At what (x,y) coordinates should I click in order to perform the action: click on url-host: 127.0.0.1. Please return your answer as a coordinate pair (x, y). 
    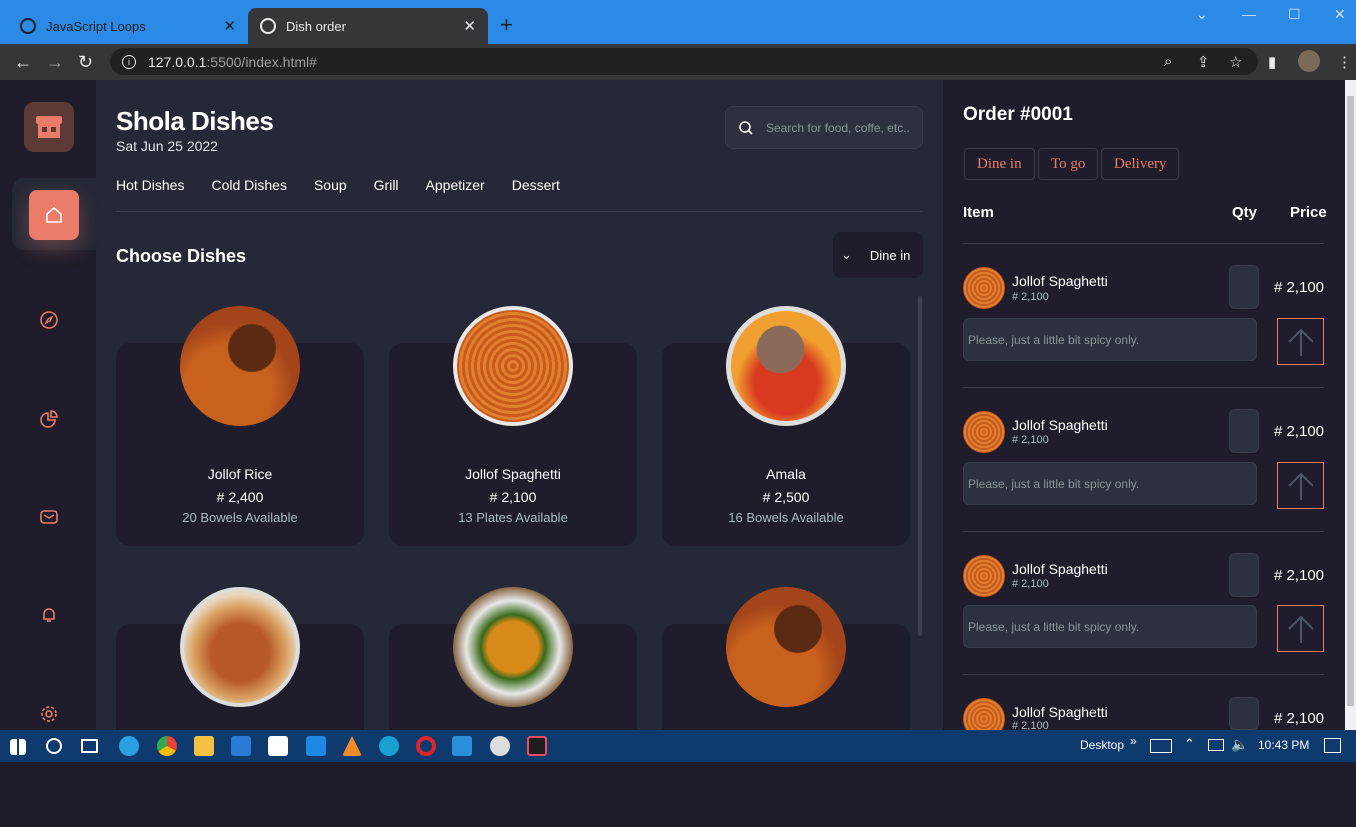
    Looking at the image, I should click on (177, 61).